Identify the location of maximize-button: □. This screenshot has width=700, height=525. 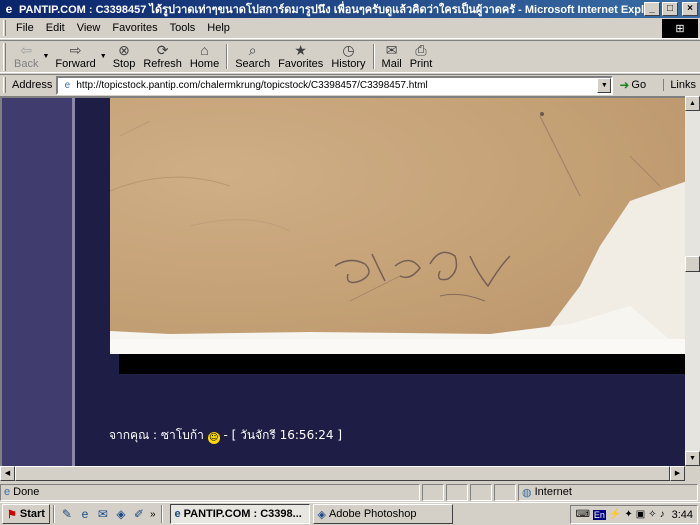
(670, 9).